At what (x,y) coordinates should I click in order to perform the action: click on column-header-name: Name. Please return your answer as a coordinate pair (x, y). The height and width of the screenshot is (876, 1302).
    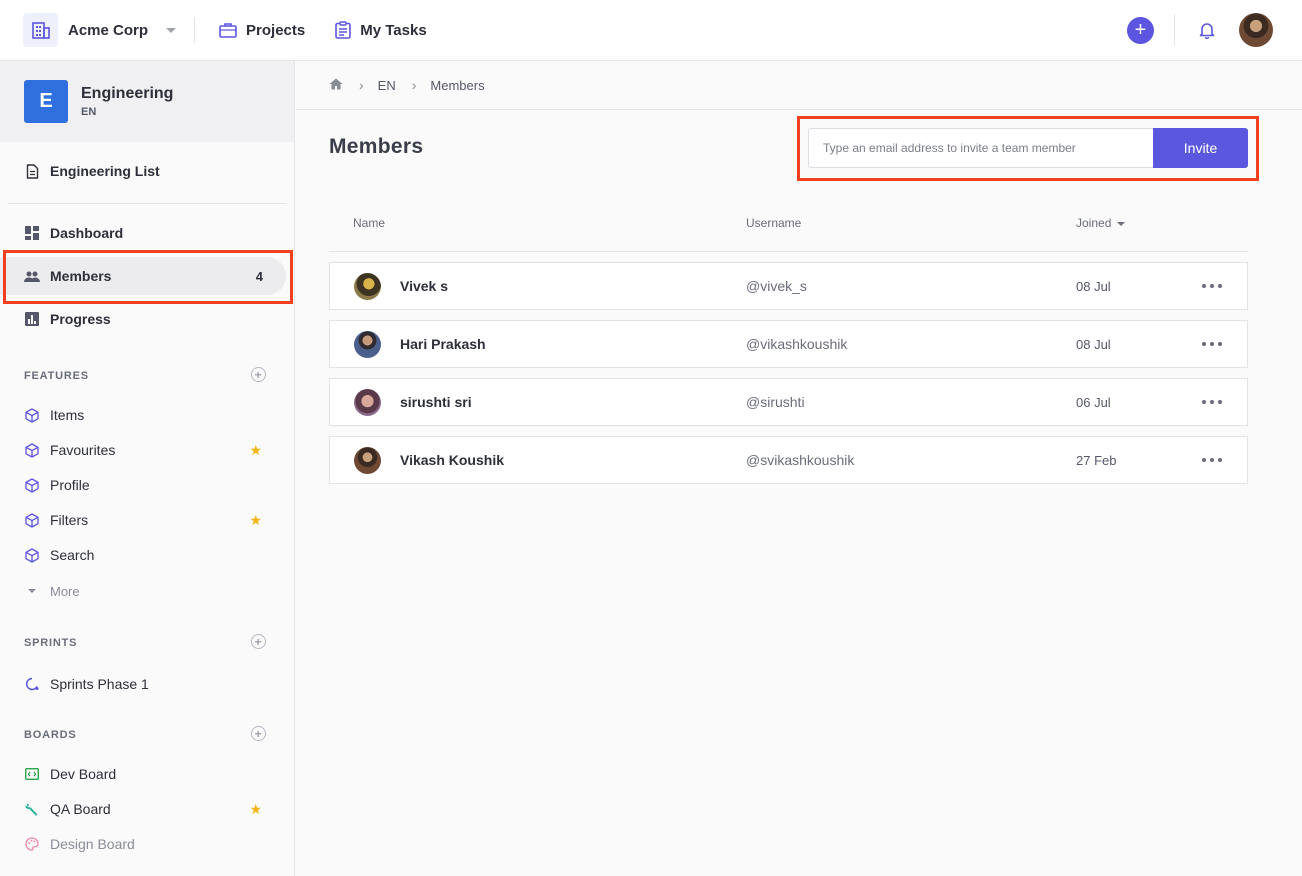
    Looking at the image, I should click on (369, 223).